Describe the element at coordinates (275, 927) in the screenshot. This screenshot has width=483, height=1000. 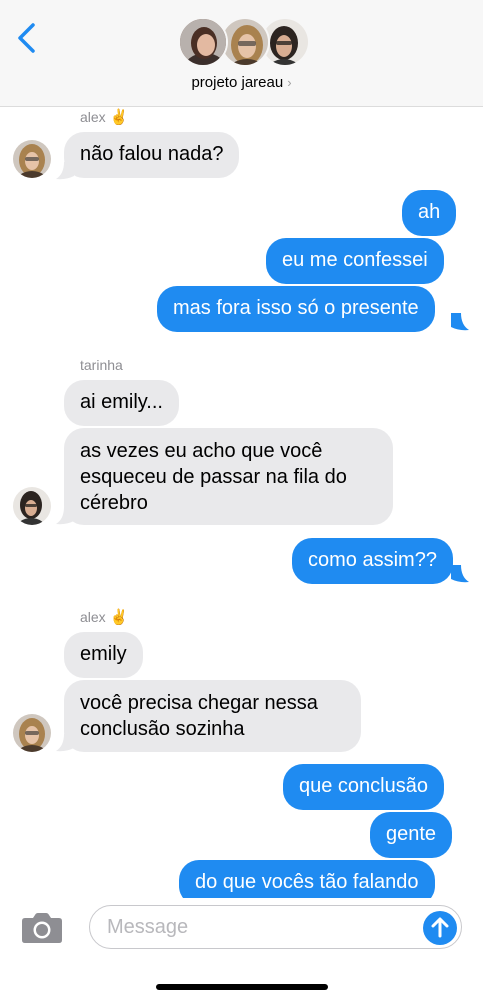
I see `message-input` at that location.